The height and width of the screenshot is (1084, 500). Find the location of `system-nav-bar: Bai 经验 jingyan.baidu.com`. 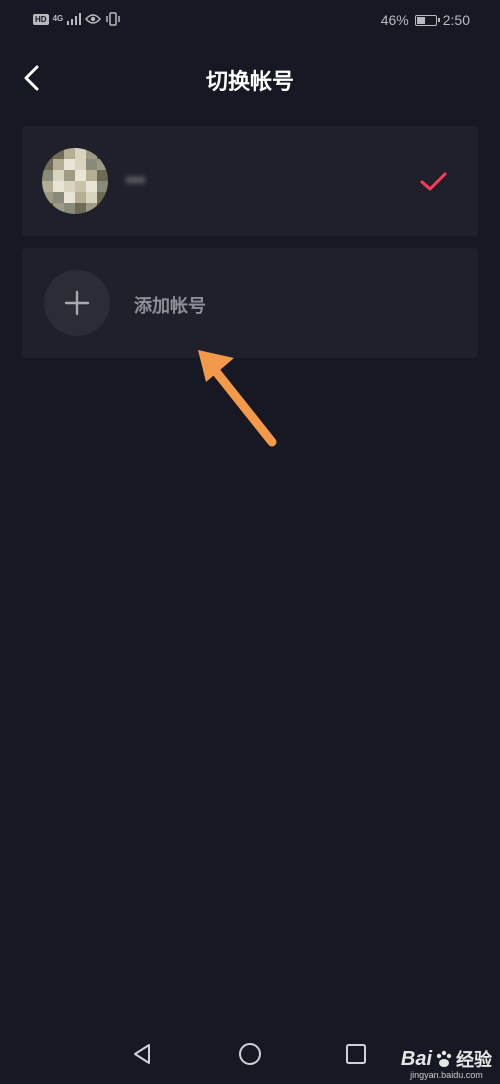

system-nav-bar: Bai 经验 jingyan.baidu.com is located at coordinates (250, 1054).